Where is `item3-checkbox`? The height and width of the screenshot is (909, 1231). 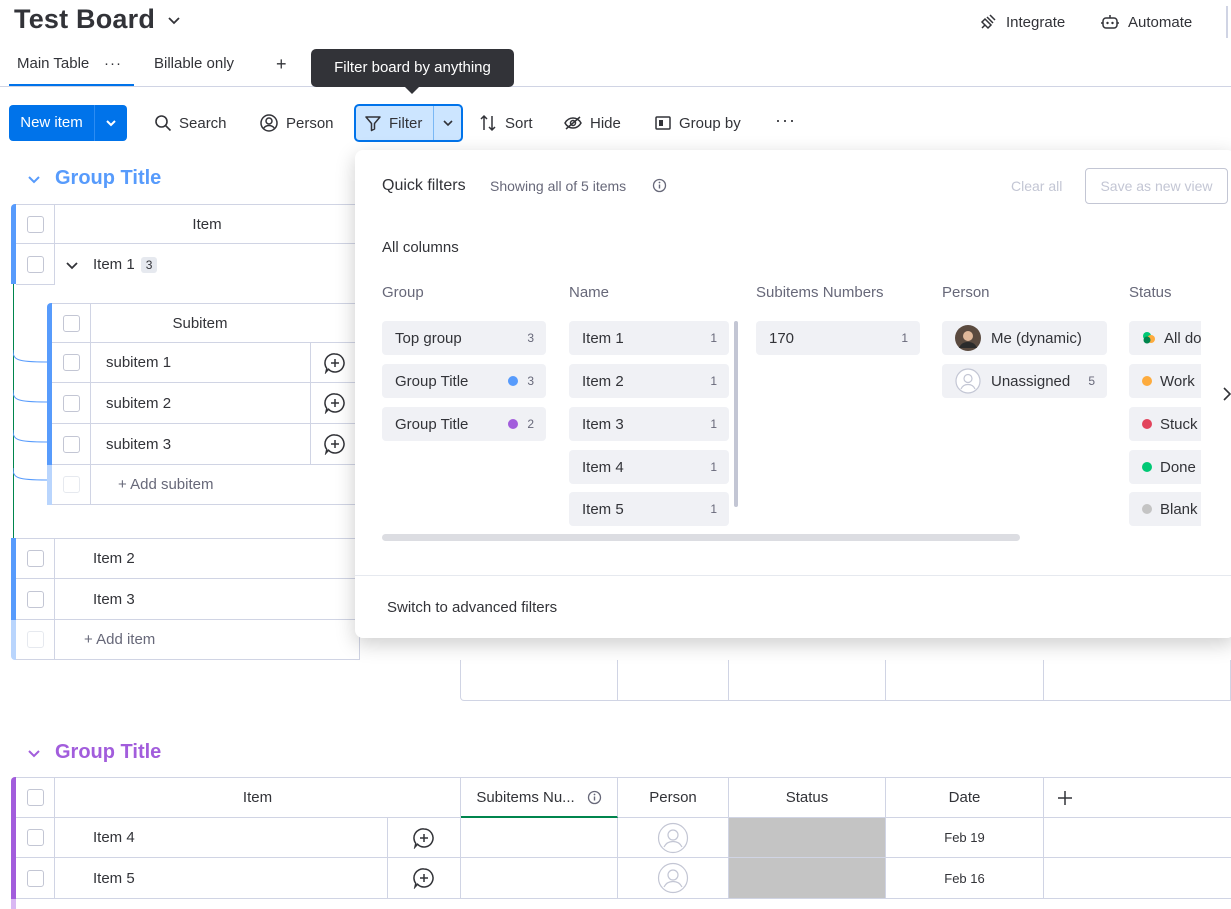 item3-checkbox is located at coordinates (35, 599).